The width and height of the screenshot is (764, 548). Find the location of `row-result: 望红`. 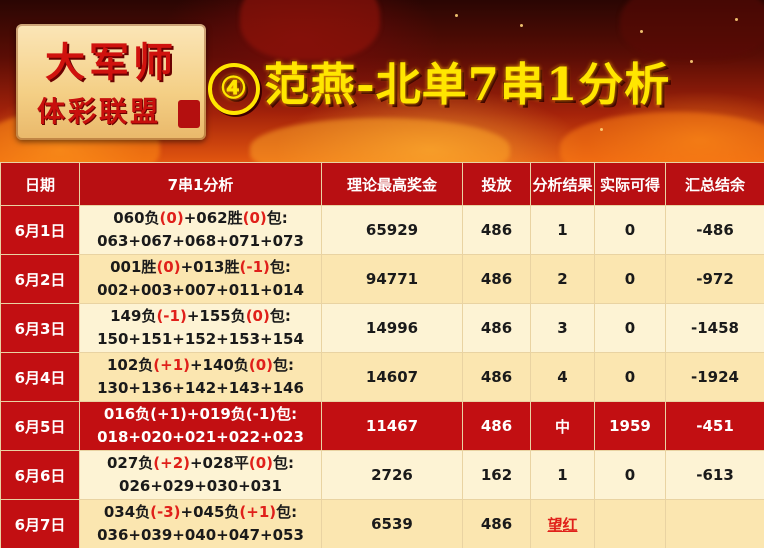

row-result: 望红 is located at coordinates (562, 523).